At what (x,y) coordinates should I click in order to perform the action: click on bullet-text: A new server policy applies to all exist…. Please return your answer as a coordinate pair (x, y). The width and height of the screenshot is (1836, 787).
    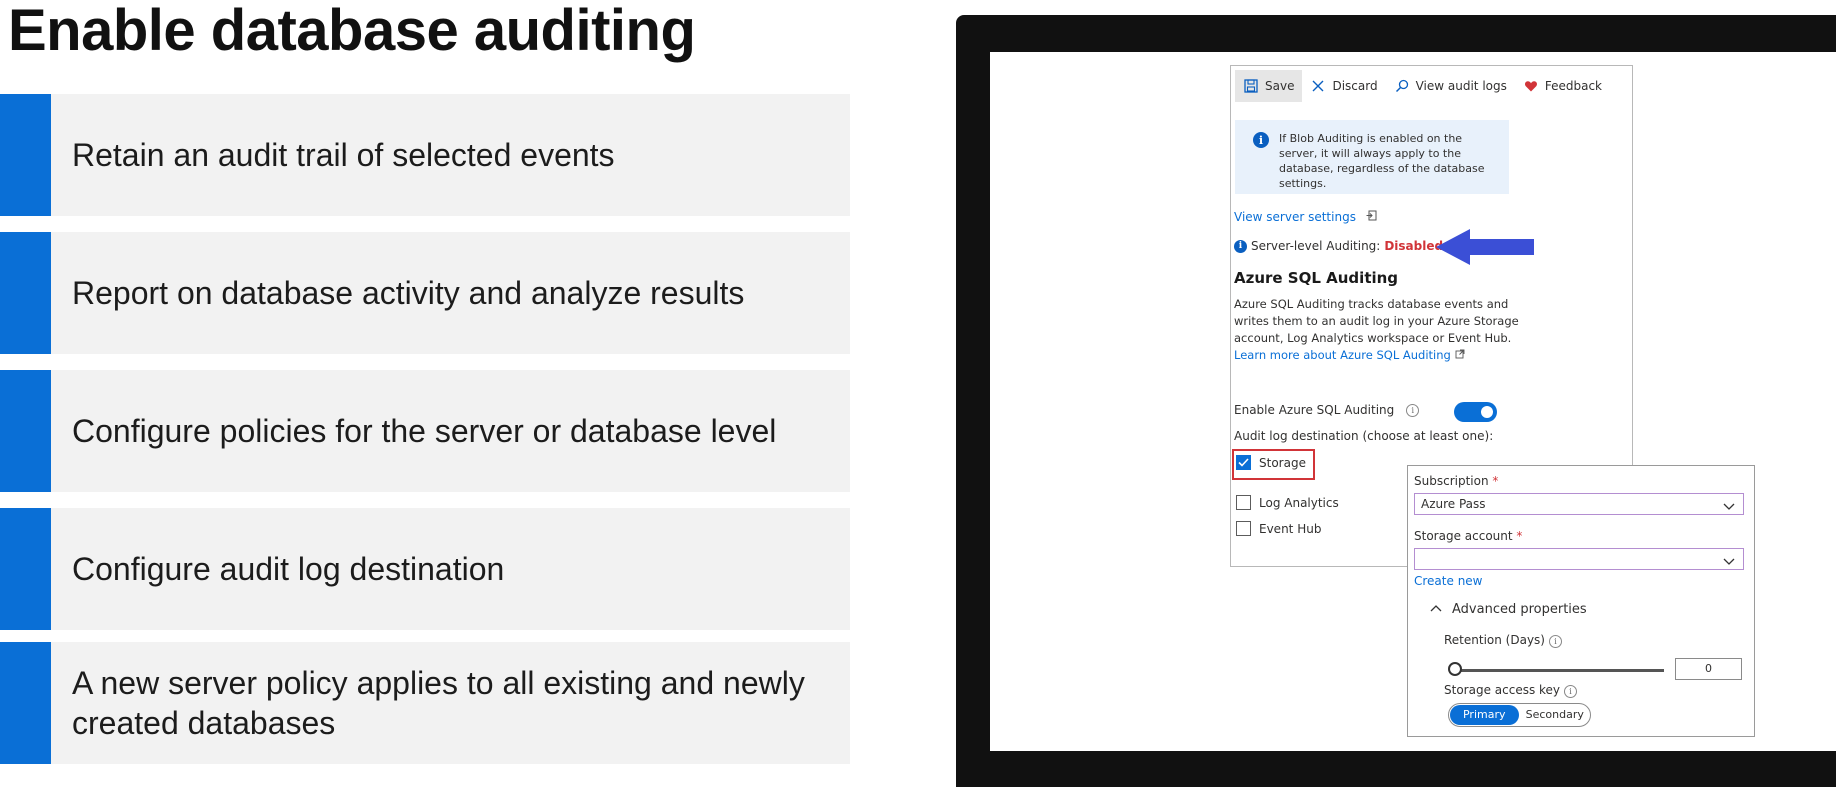
    Looking at the image, I should click on (438, 703).